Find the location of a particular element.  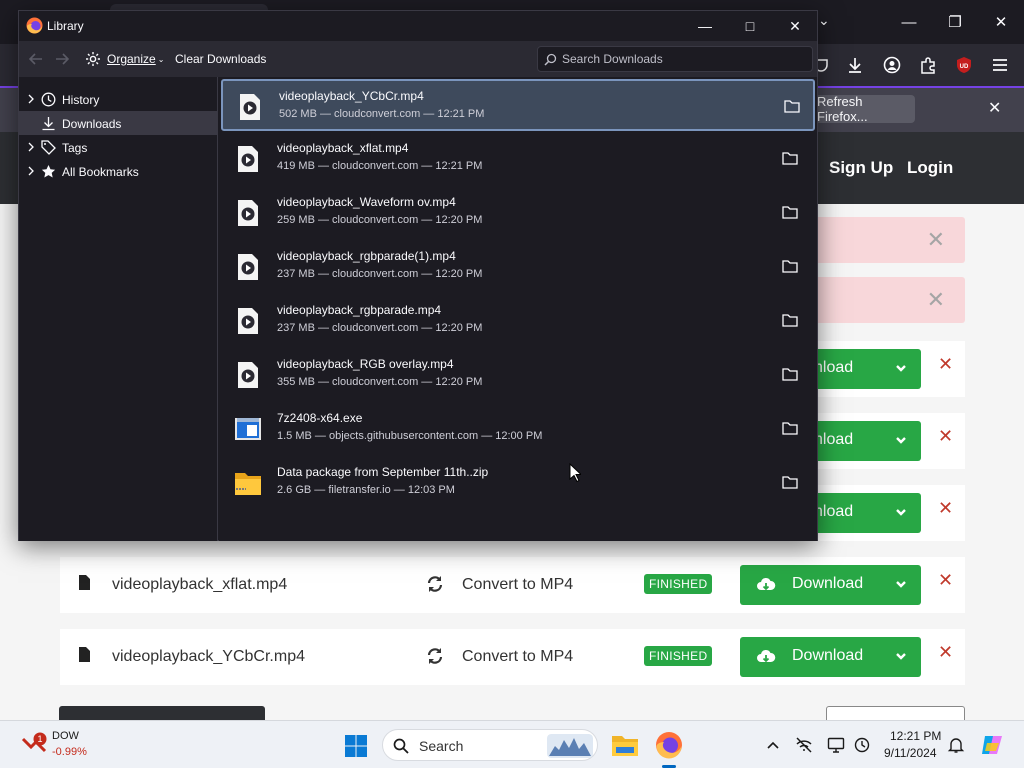

dropdown-arrow-icon: ⌄ is located at coordinates (161, 59).